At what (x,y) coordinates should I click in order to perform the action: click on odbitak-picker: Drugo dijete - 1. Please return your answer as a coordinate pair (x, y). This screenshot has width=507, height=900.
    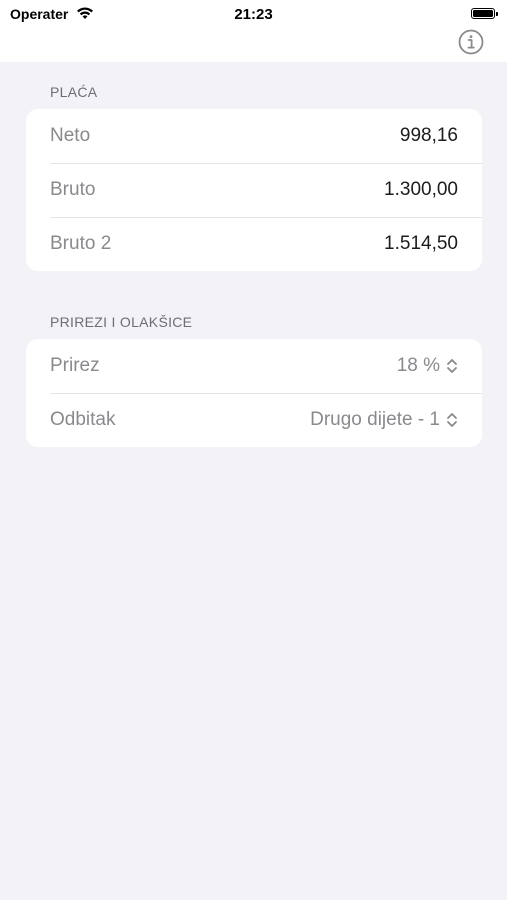
    Looking at the image, I should click on (384, 420).